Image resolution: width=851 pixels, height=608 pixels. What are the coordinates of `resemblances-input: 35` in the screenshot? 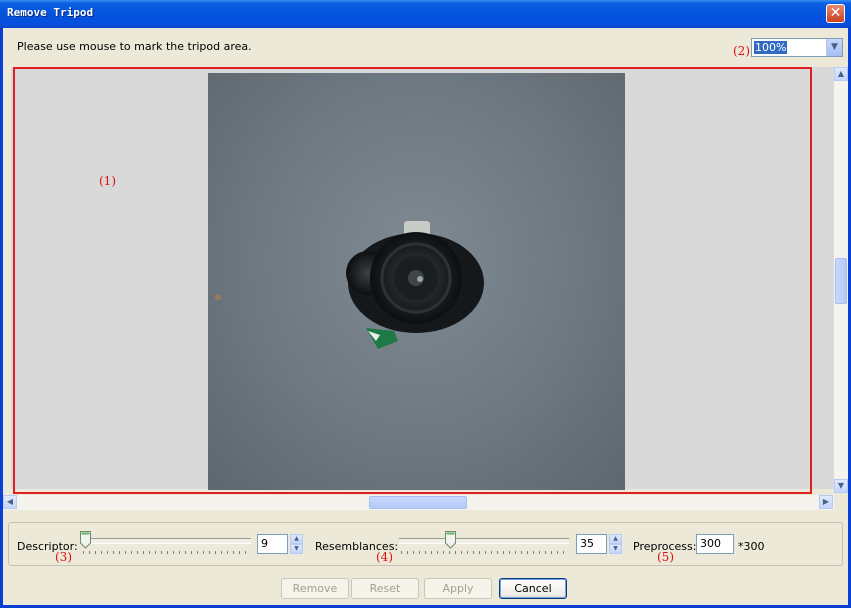 It's located at (591, 544).